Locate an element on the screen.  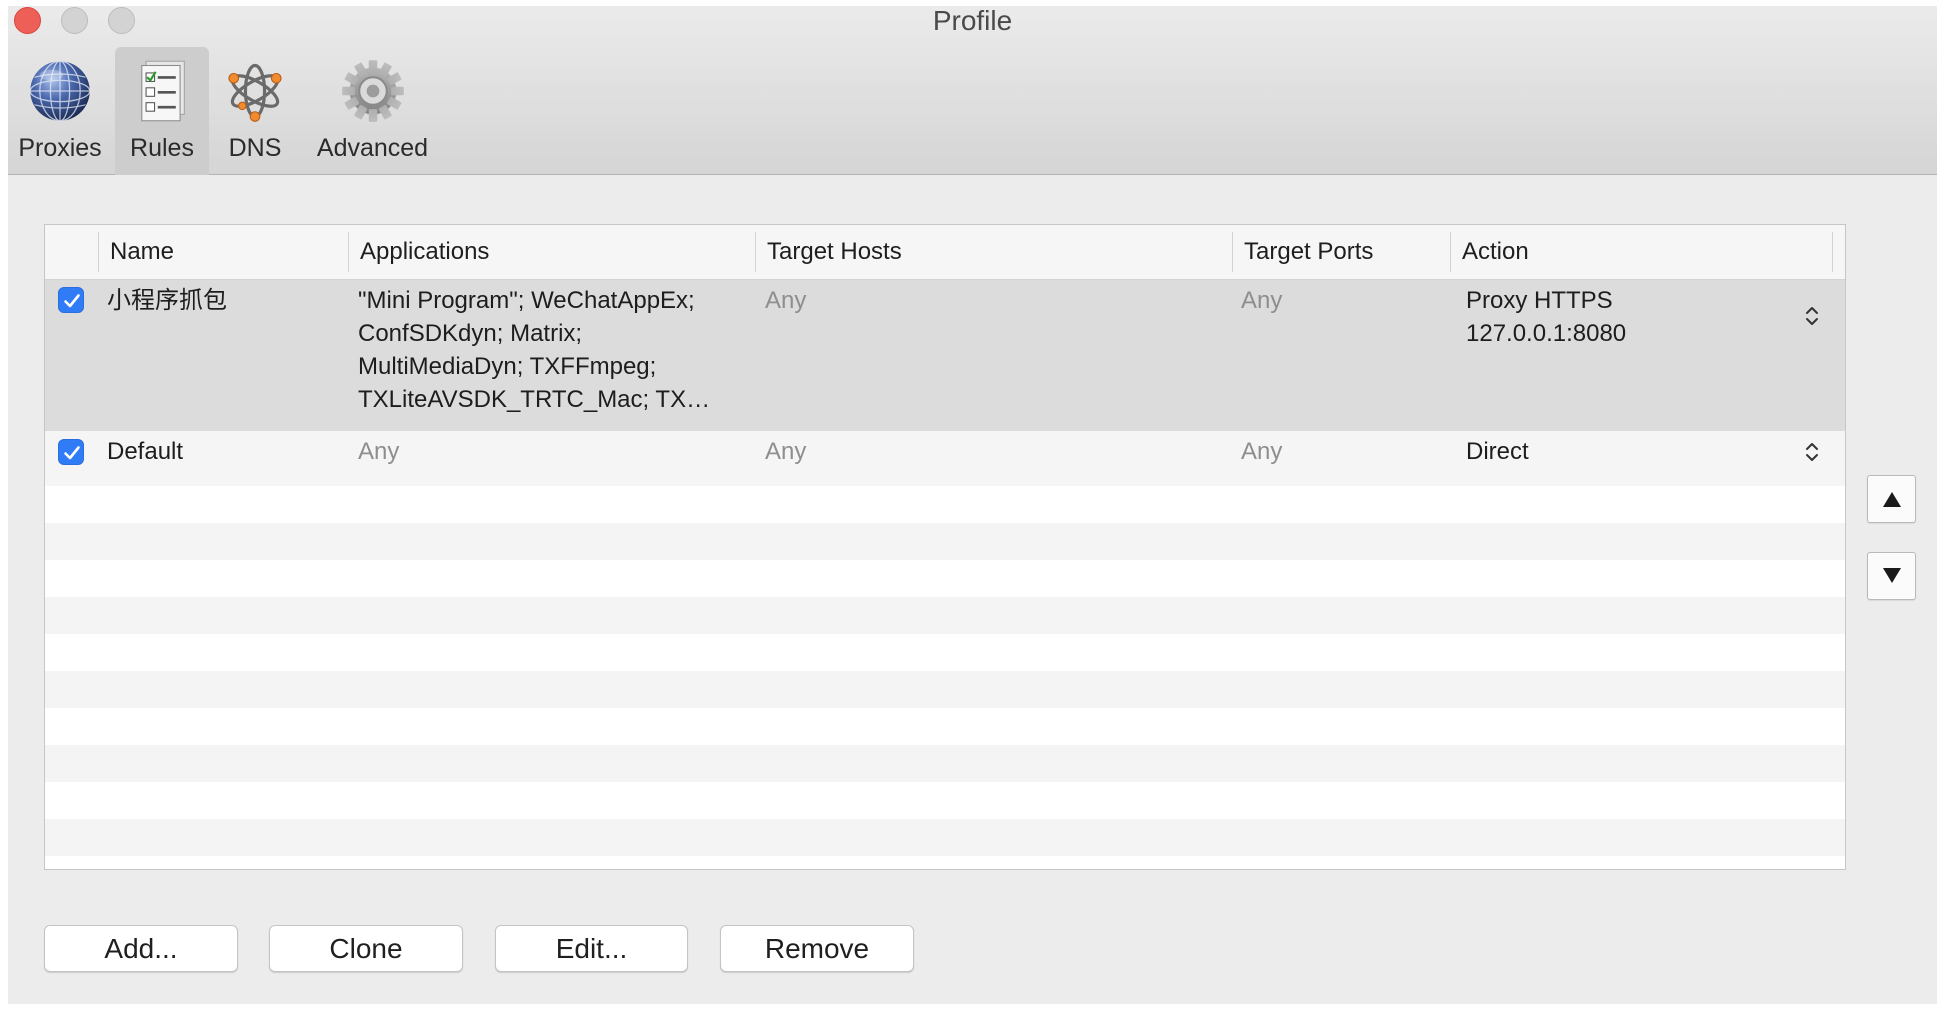
toolbar-tab-label: DNS is located at coordinates (255, 148).